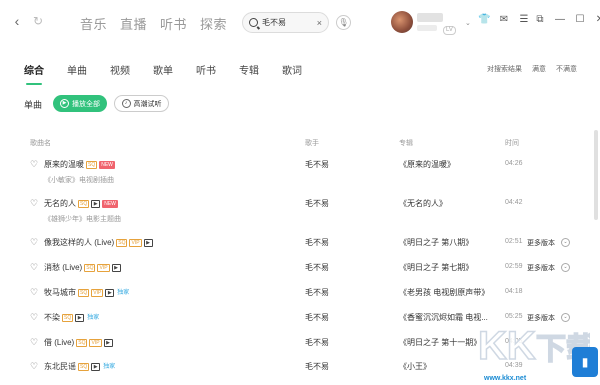 The width and height of the screenshot is (600, 385). What do you see at coordinates (514, 241) in the screenshot?
I see `song-duration: 02:51` at bounding box center [514, 241].